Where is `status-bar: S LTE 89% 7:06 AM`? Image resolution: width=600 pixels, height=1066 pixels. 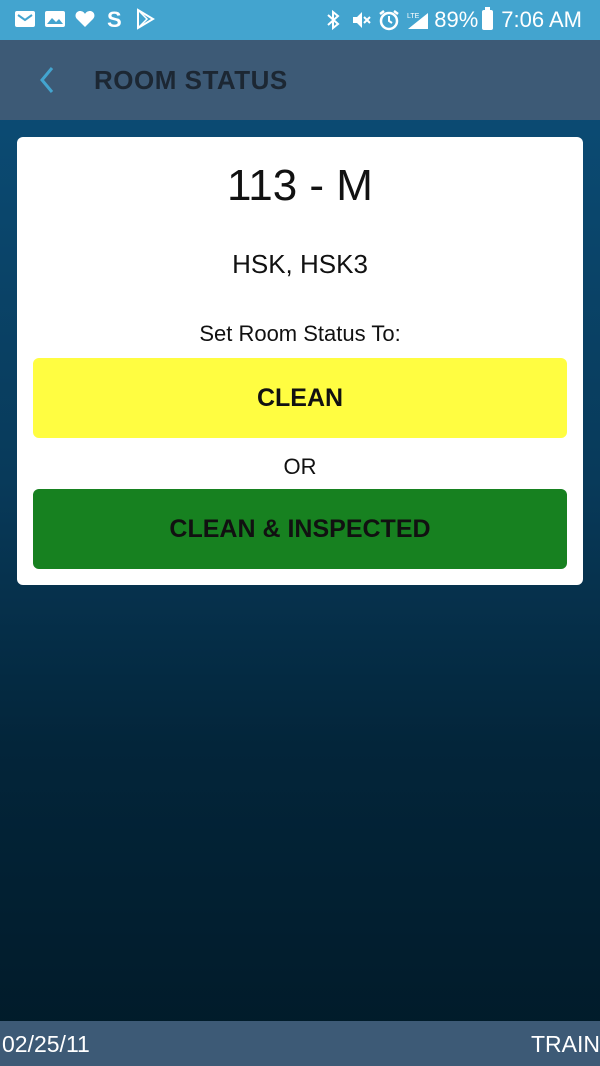 status-bar: S LTE 89% 7:06 AM is located at coordinates (300, 20).